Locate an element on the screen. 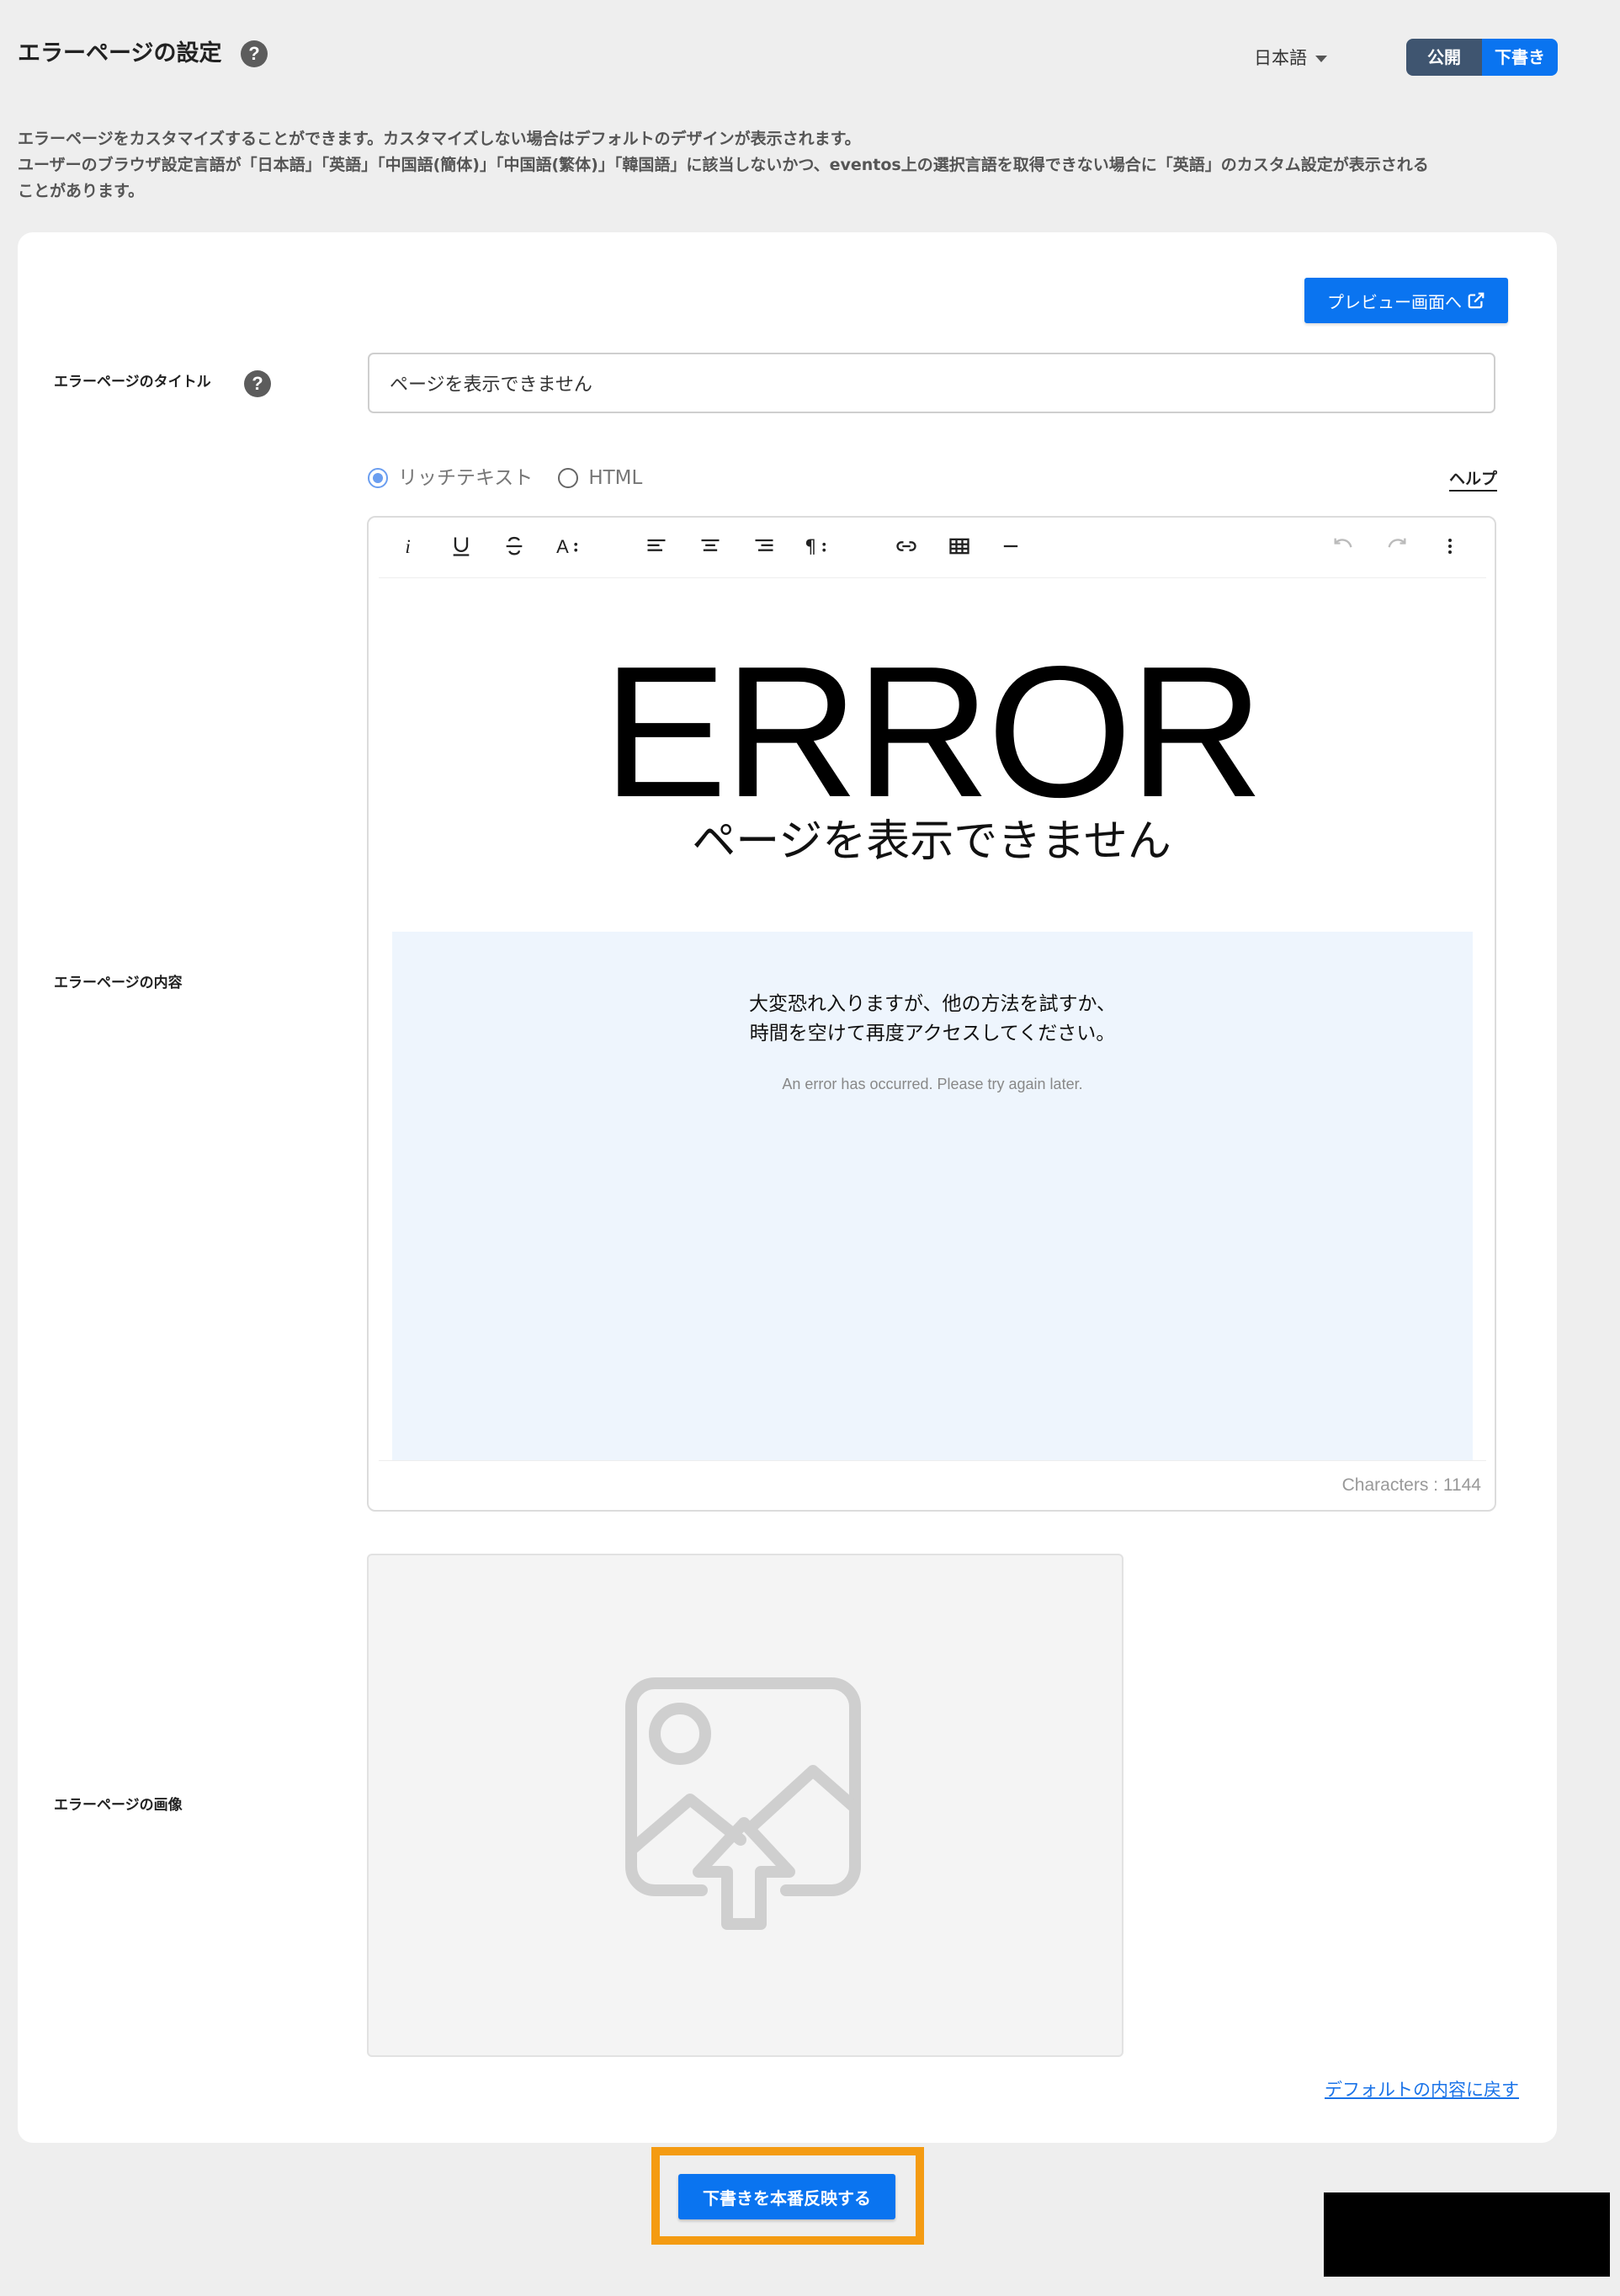  mode-html-label: HTML is located at coordinates (615, 478).